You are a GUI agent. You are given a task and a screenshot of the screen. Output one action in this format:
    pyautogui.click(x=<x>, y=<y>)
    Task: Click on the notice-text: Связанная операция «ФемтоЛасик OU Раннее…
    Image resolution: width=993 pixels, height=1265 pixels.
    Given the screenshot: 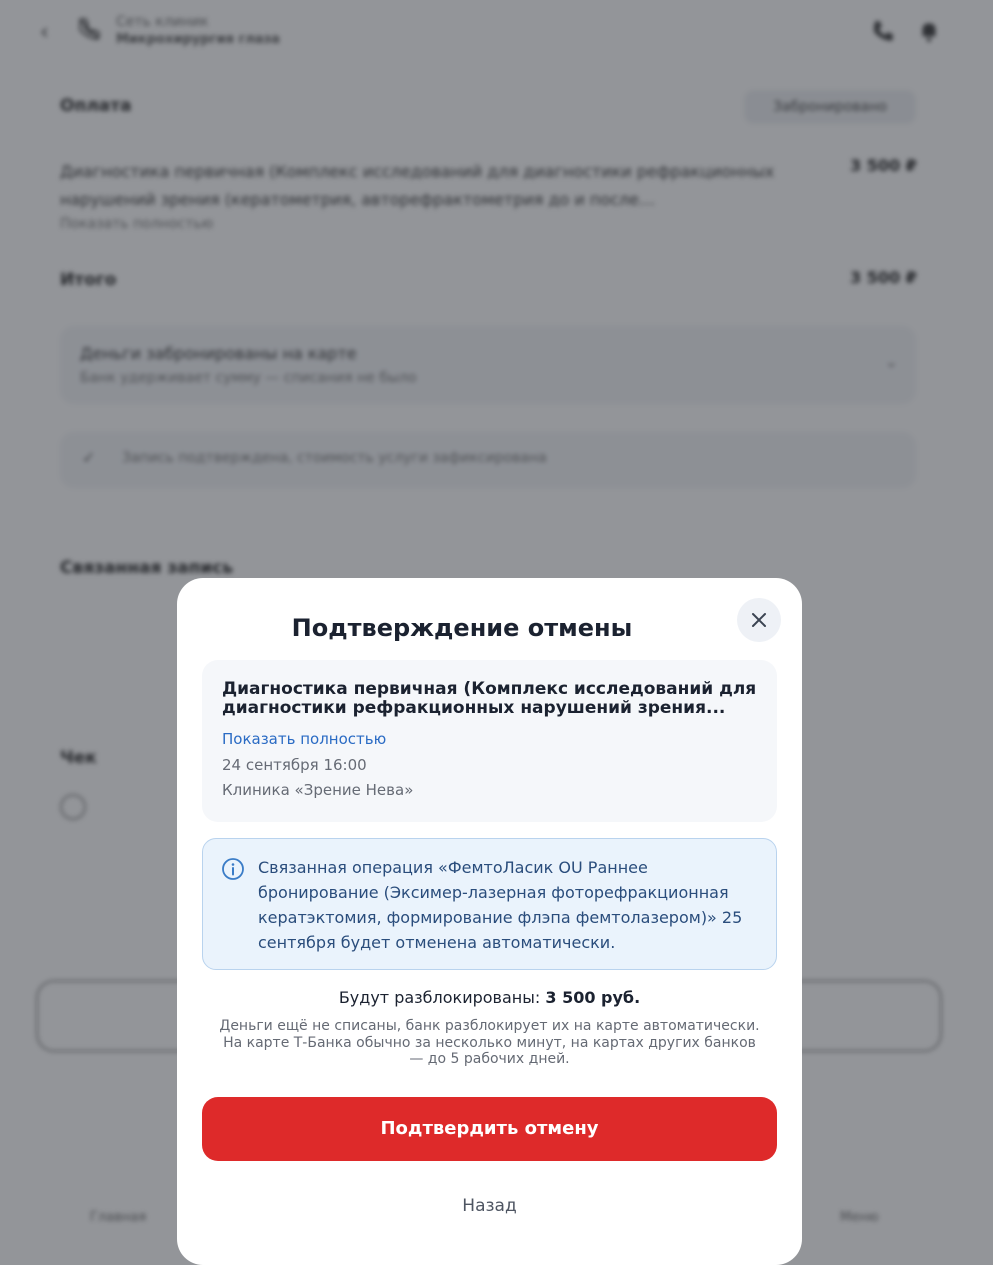 What is the action you would take?
    pyautogui.click(x=500, y=905)
    